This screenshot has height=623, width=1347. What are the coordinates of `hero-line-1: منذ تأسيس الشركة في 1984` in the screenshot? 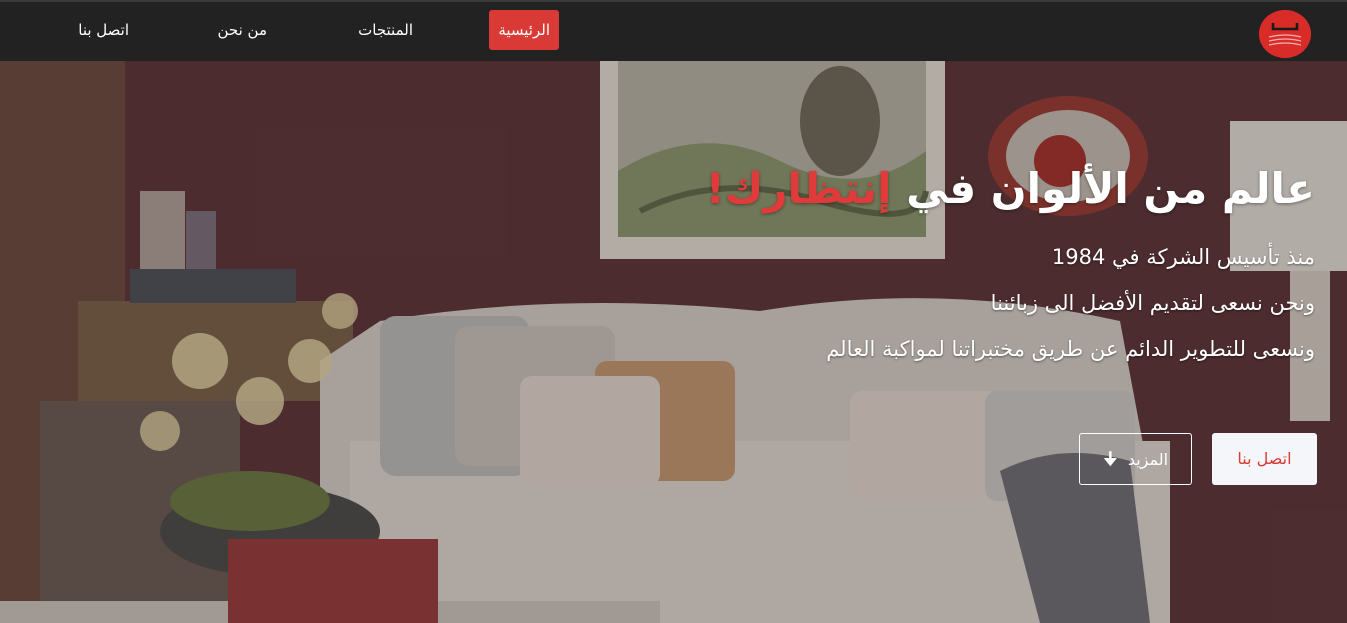 It's located at (1183, 257).